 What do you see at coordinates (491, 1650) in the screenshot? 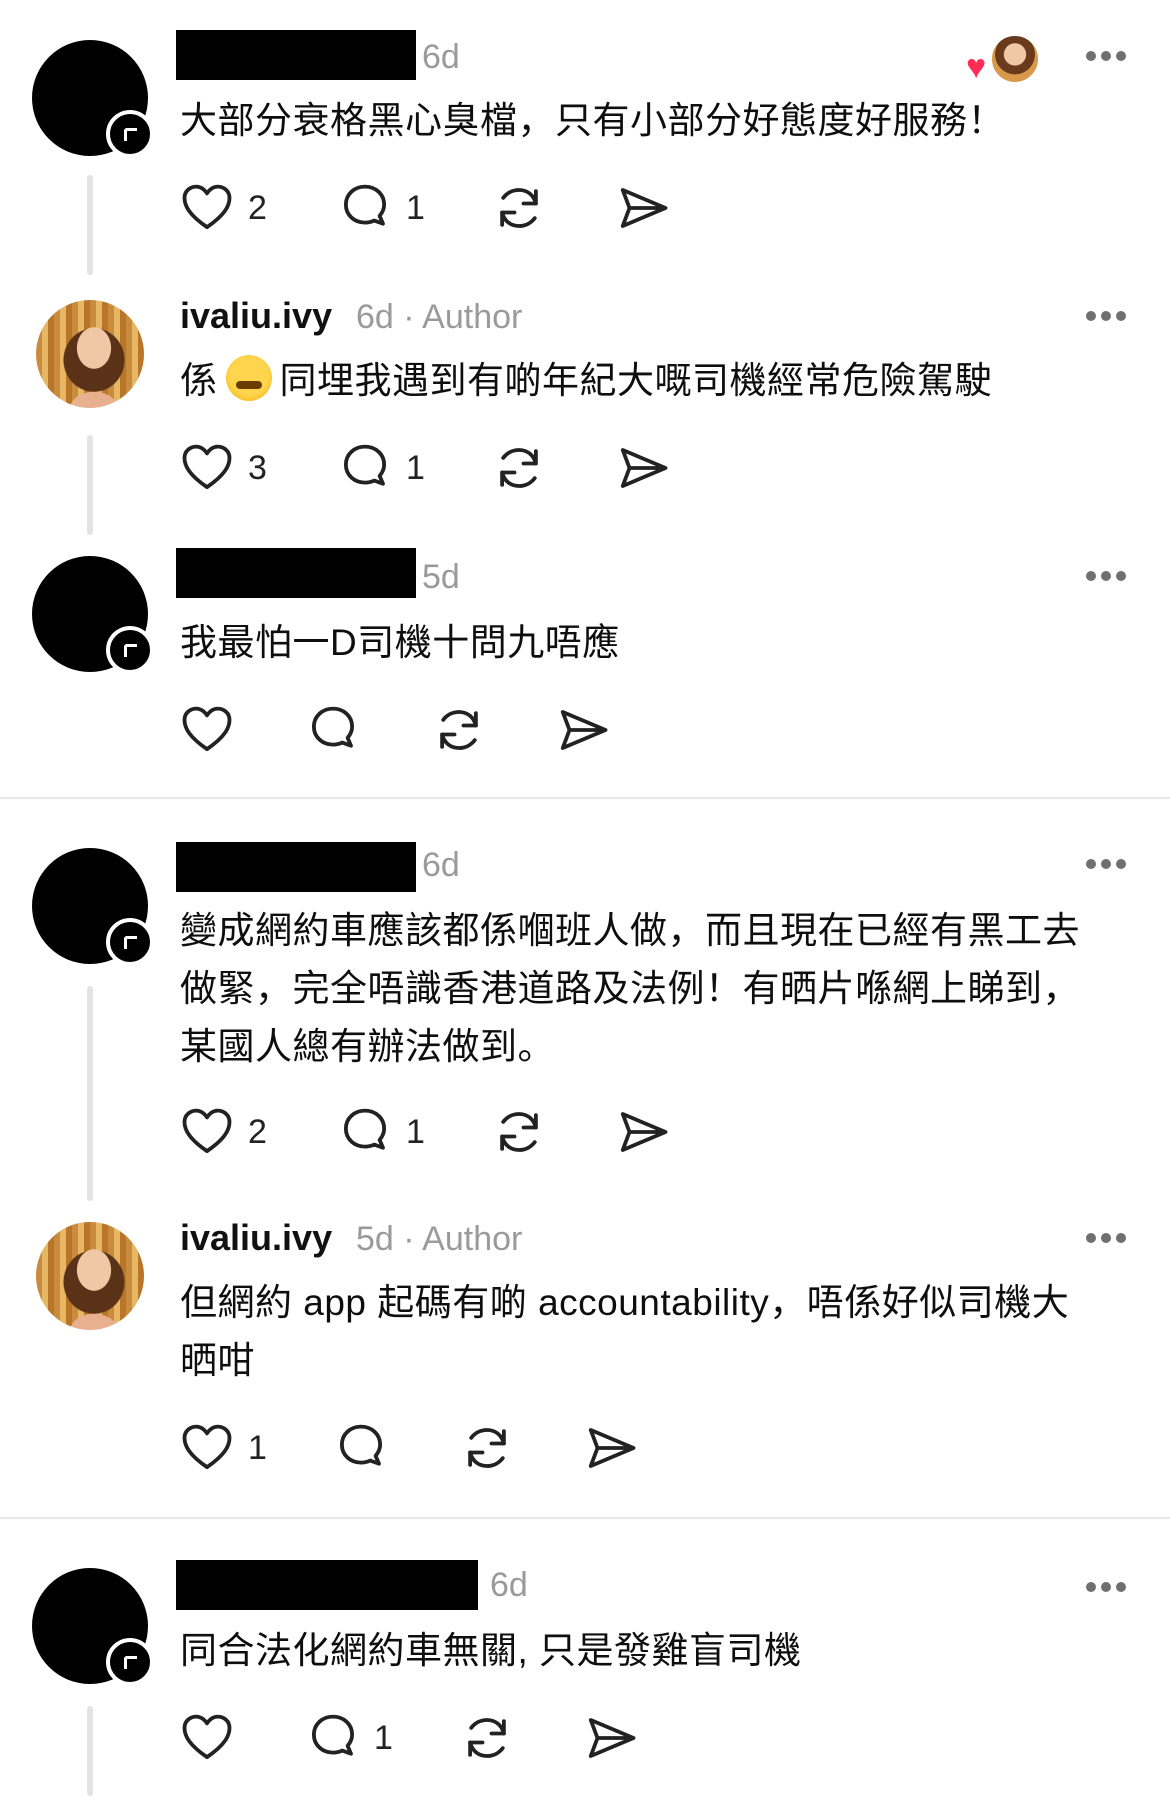
I see `comment-text: 同合法化網約車無關, 只是發雞盲司機` at bounding box center [491, 1650].